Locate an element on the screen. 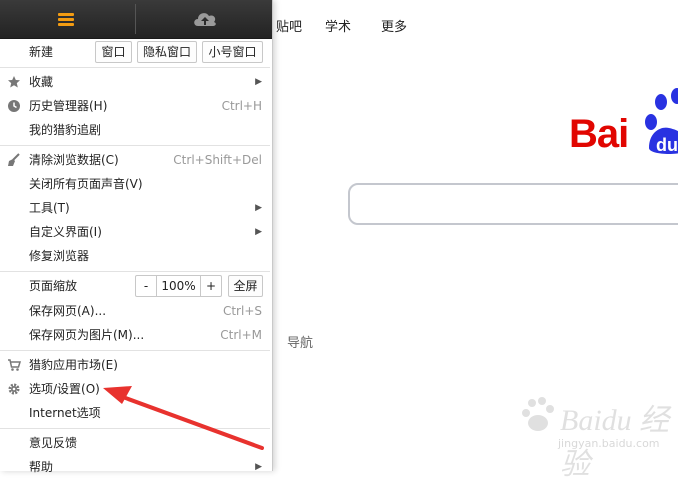 The width and height of the screenshot is (678, 483). menu-item-tools: 工具(T) ▶ is located at coordinates (135, 208).